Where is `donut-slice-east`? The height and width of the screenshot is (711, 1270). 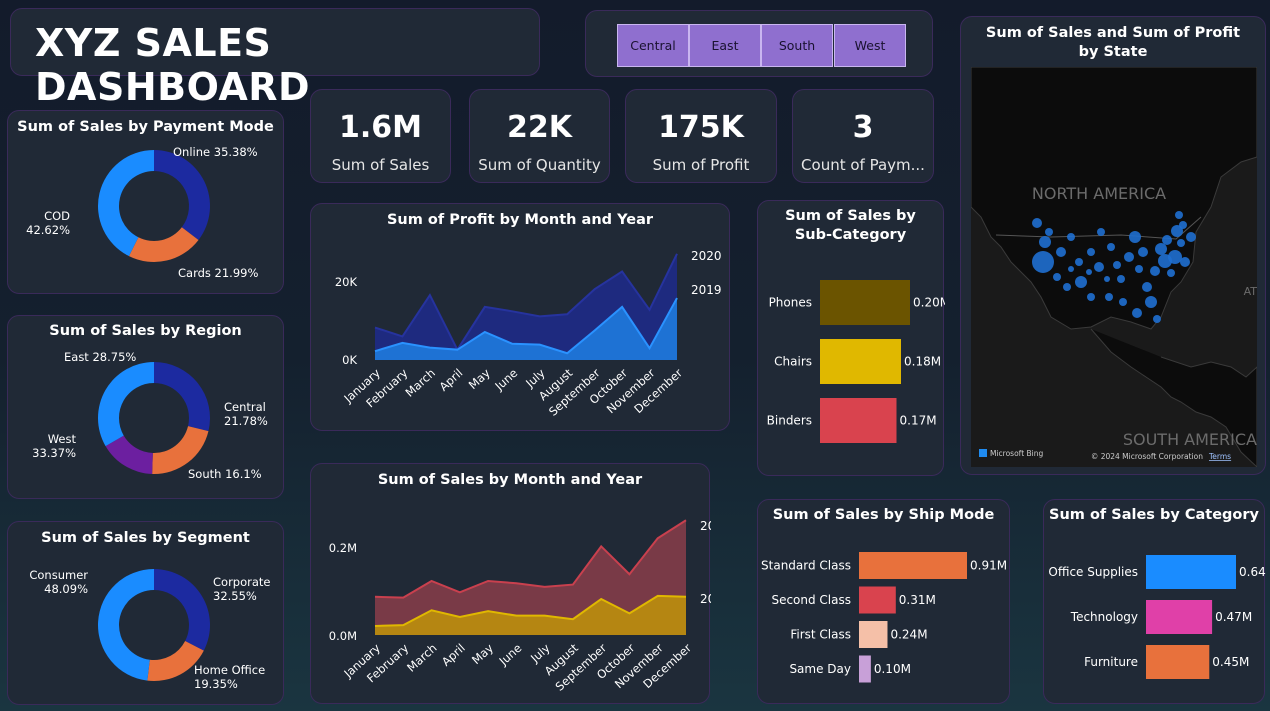
donut-slice-east is located at coordinates (182, 397).